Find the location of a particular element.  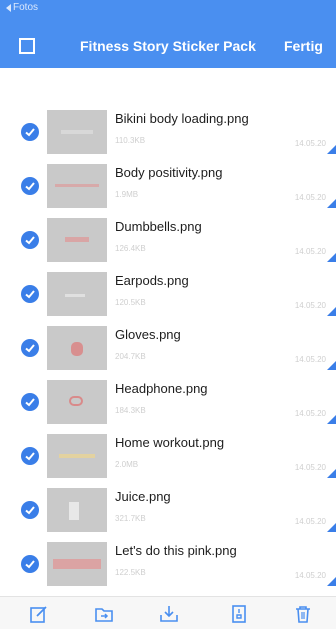

file-row: Bikini body loading.png 110.3KB 14.05.20 is located at coordinates (168, 133).